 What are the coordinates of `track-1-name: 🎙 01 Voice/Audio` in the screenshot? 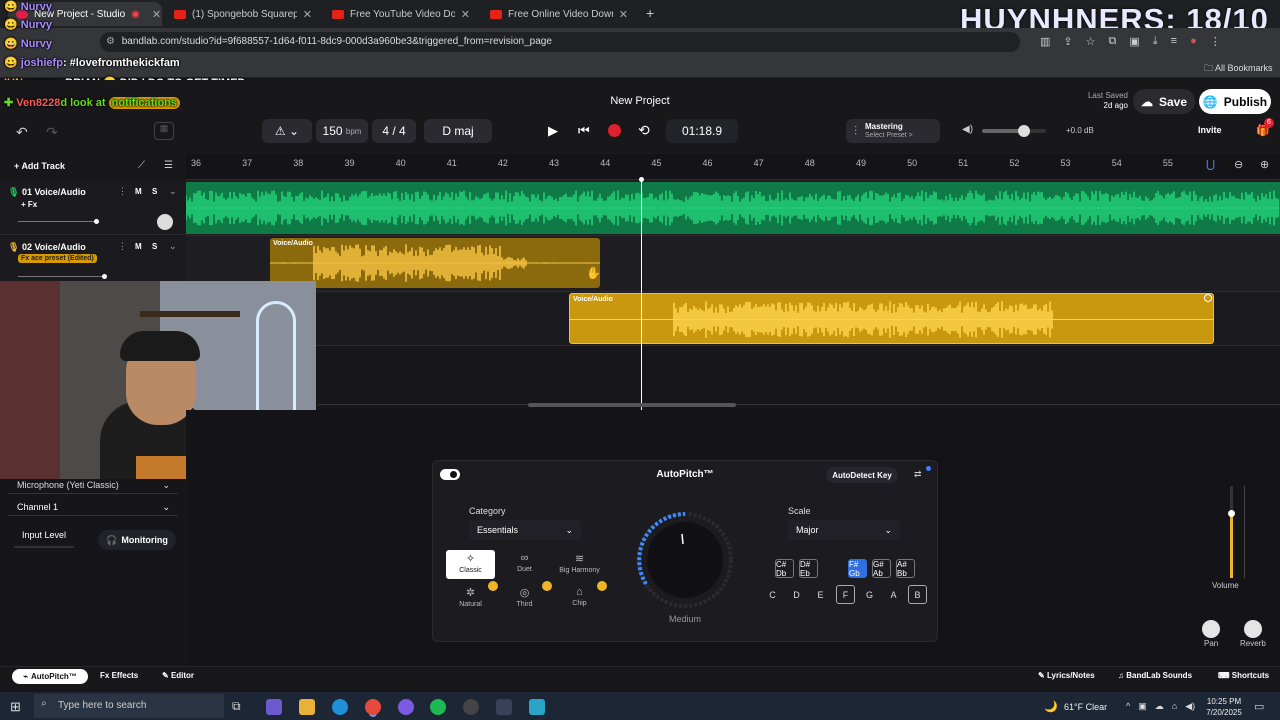 It's located at (47, 192).